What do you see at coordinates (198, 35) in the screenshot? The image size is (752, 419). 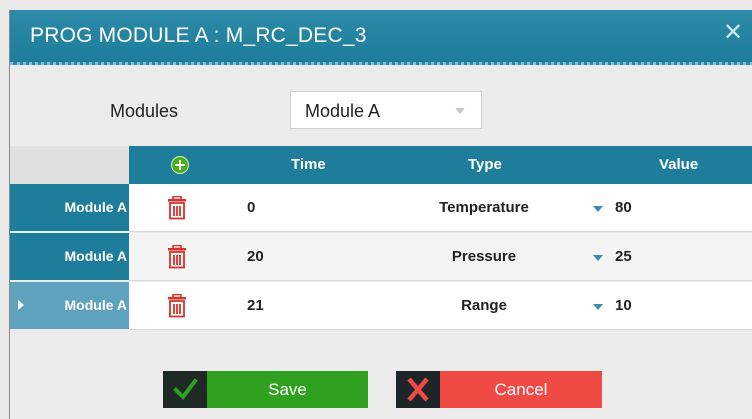 I see `window-title: PROG MODULE A : M_RC_DEC_3` at bounding box center [198, 35].